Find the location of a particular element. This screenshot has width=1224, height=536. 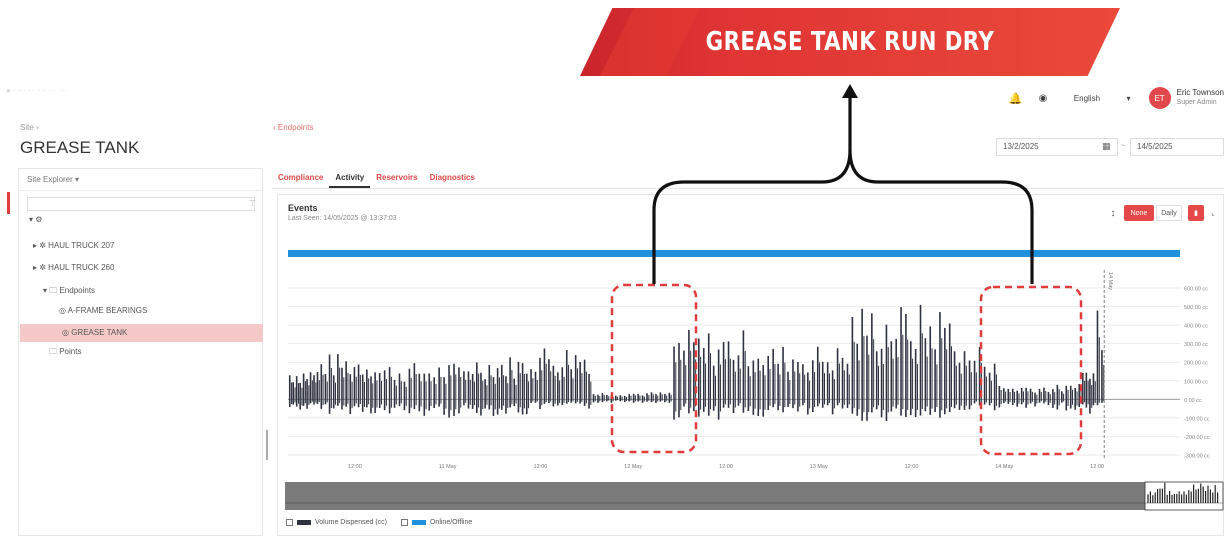

legend-volume-checkbox is located at coordinates (289, 522).